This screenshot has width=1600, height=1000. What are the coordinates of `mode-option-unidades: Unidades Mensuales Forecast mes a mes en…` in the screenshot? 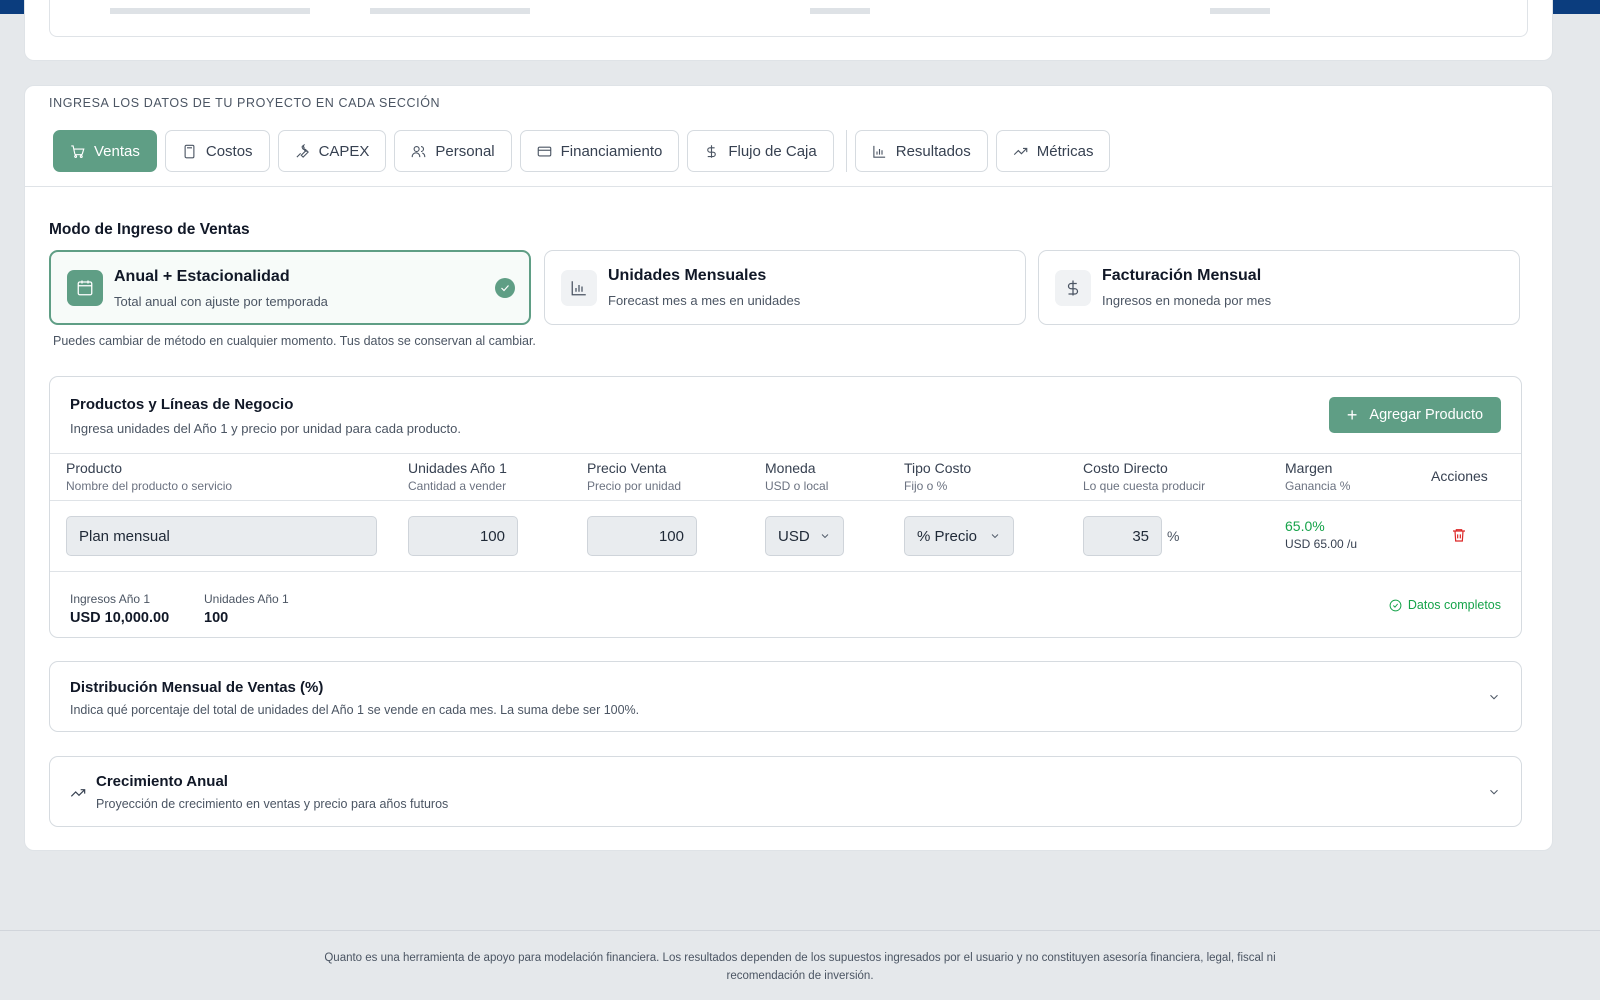 It's located at (785, 287).